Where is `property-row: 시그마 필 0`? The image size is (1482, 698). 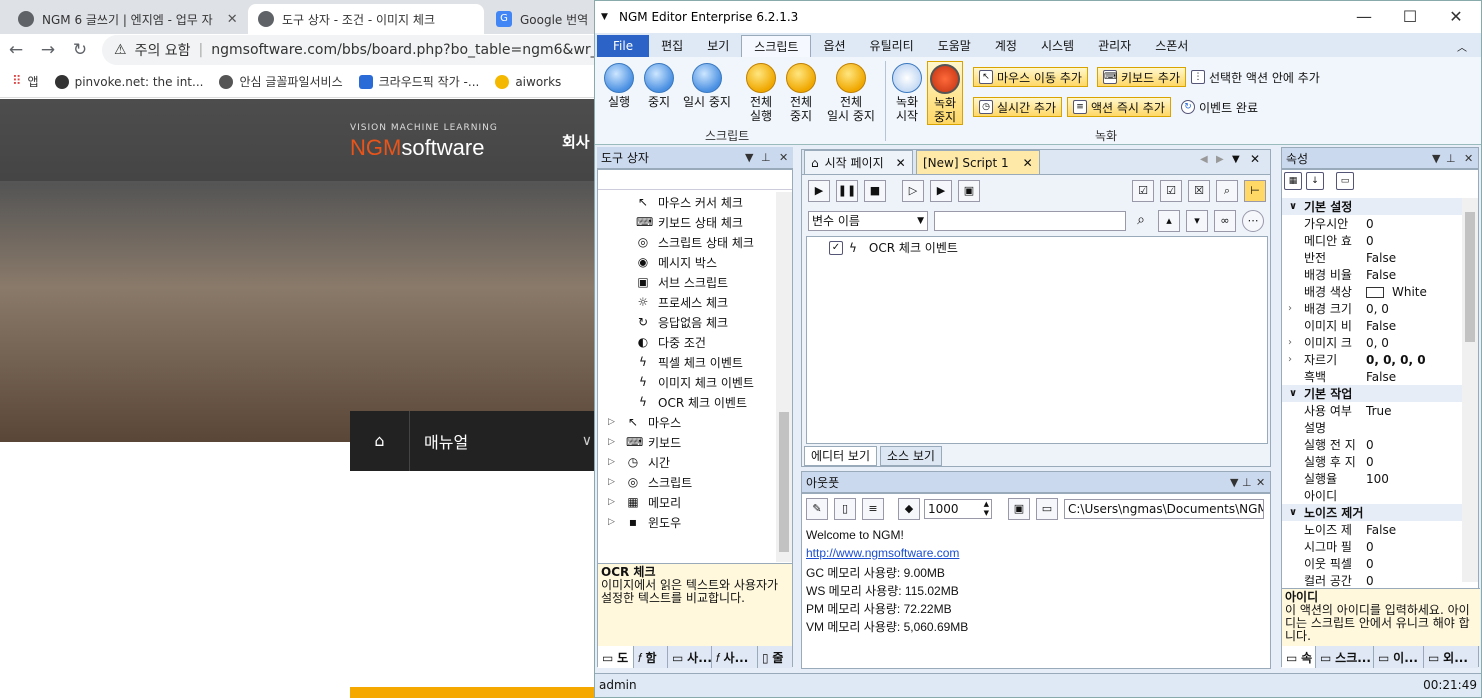 property-row: 시그마 필 0 is located at coordinates (1373, 546).